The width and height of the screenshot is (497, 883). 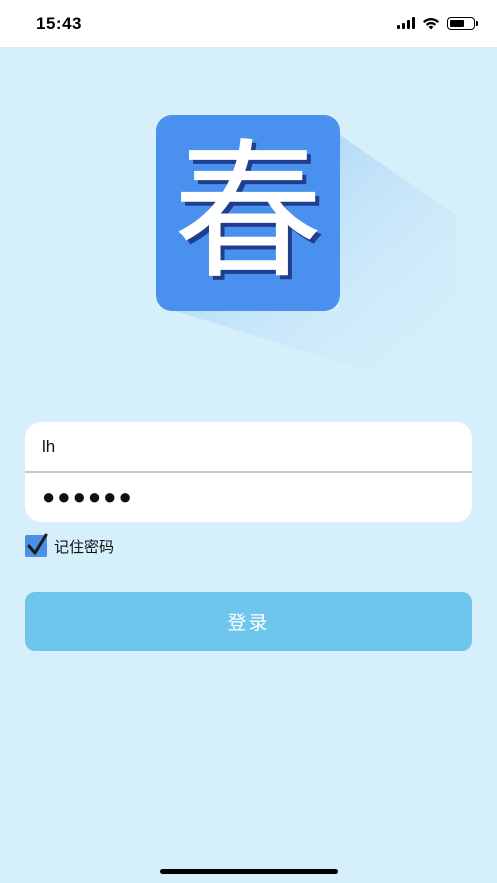 I want to click on logo-character: 春, so click(x=247, y=213).